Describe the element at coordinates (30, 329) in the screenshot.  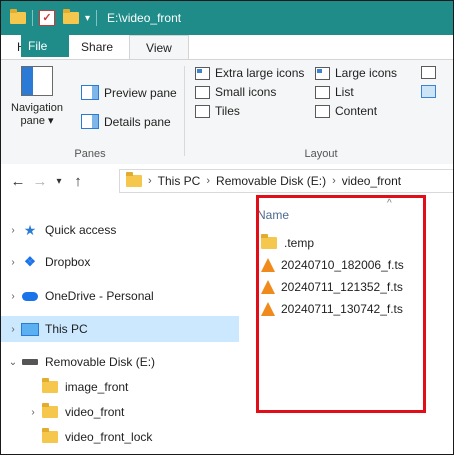
I see `monitor-icon` at that location.